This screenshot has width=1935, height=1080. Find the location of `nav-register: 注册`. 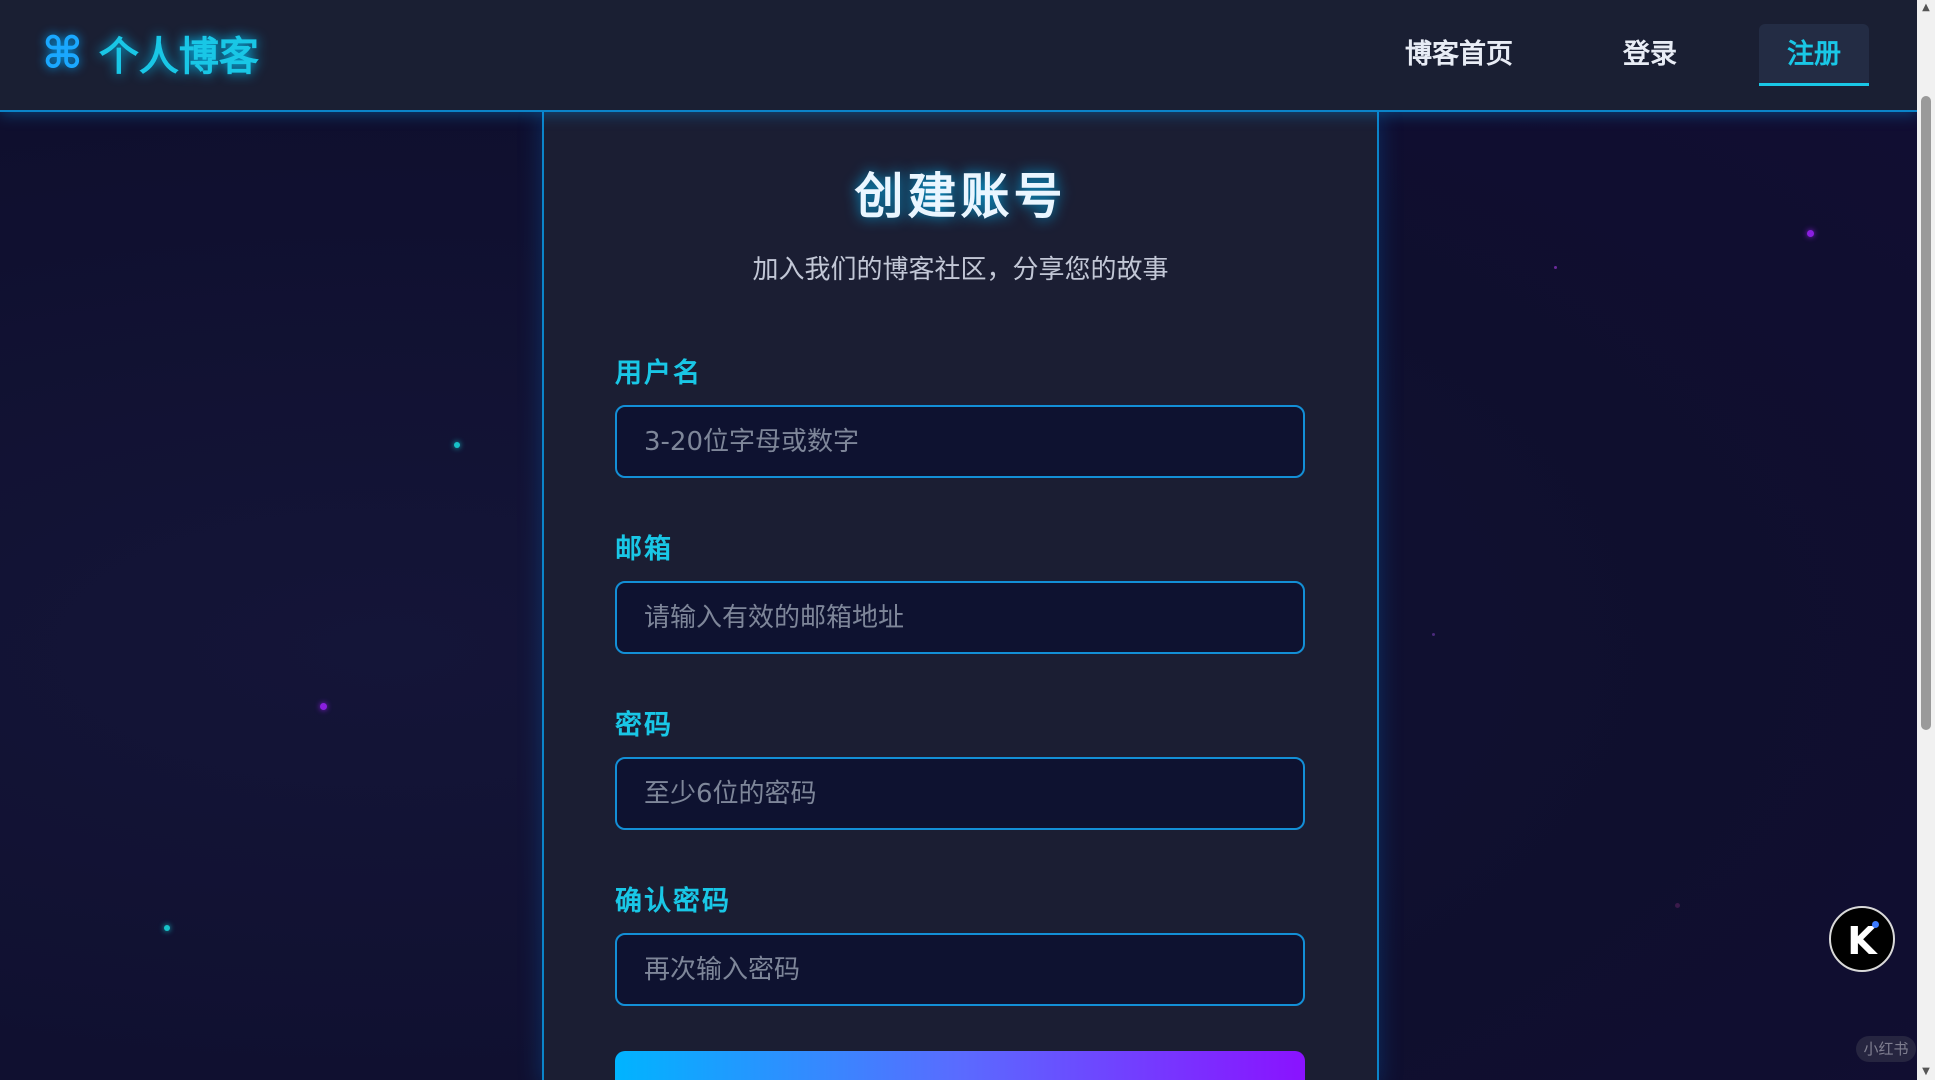

nav-register: 注册 is located at coordinates (1814, 55).